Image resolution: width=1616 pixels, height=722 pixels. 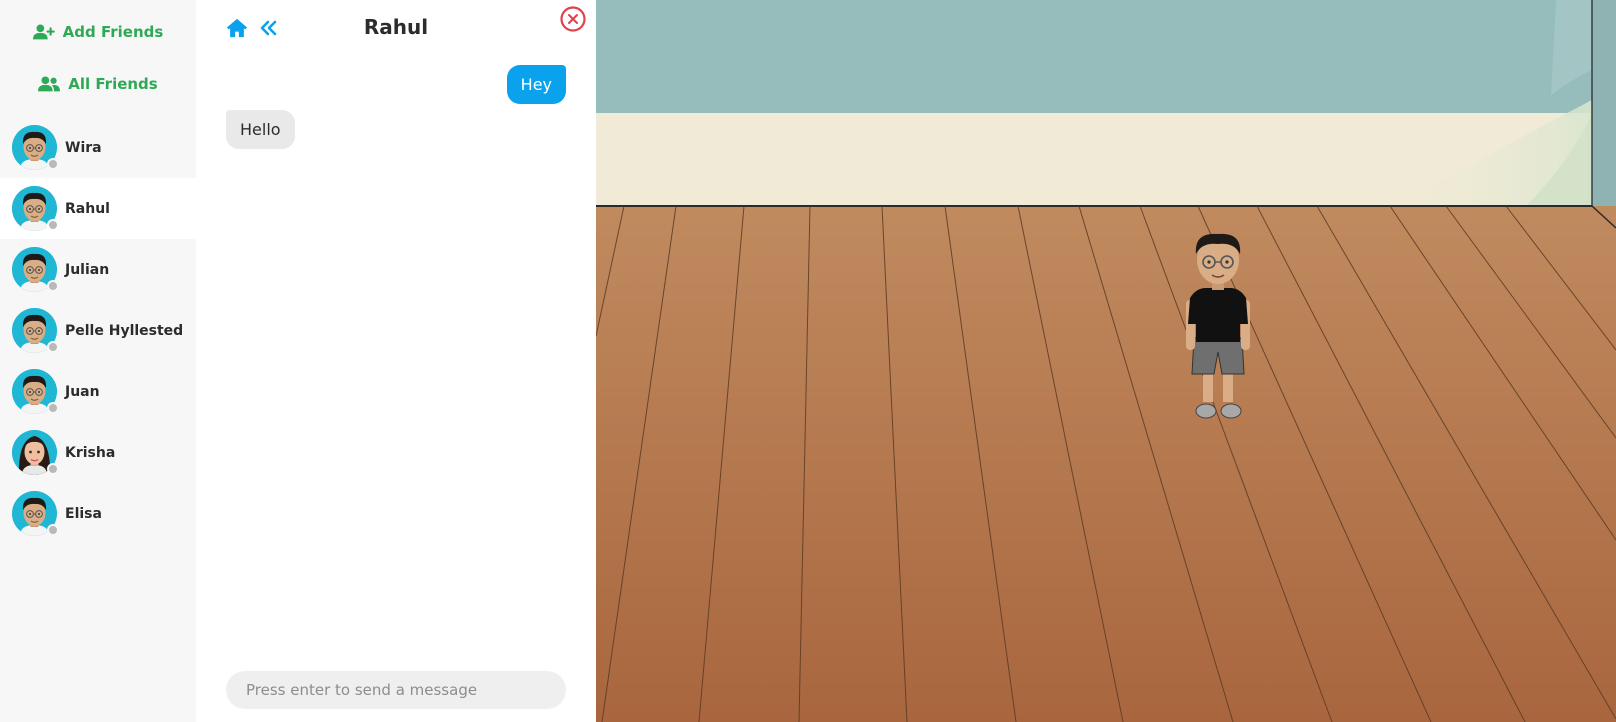 I want to click on add-friends-button: Add Friends, so click(x=98, y=32).